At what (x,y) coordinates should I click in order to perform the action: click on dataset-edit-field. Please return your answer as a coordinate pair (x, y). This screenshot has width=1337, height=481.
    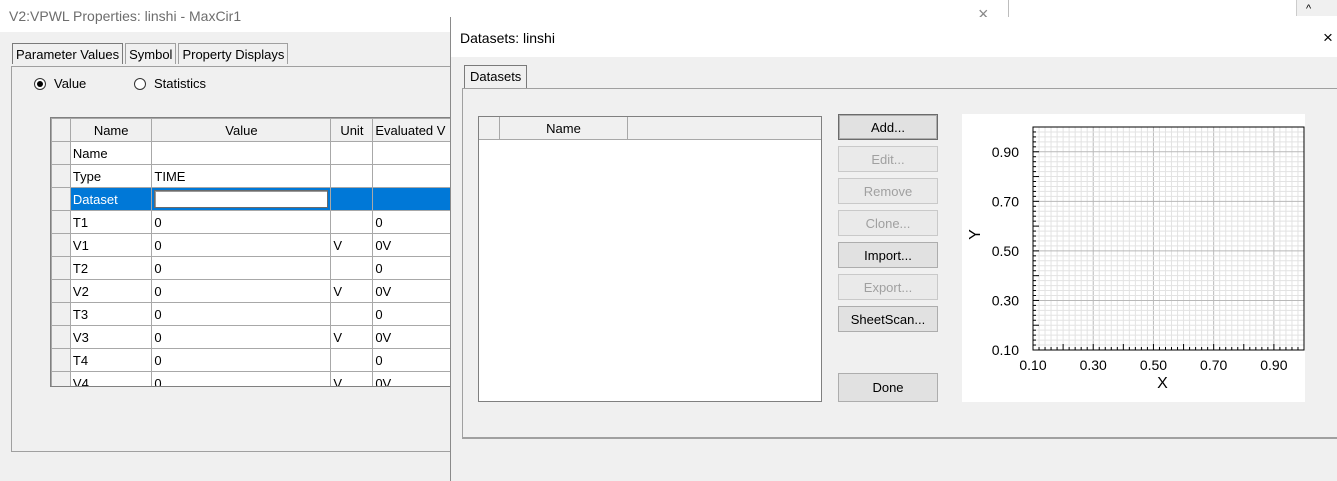
    Looking at the image, I should click on (241, 199).